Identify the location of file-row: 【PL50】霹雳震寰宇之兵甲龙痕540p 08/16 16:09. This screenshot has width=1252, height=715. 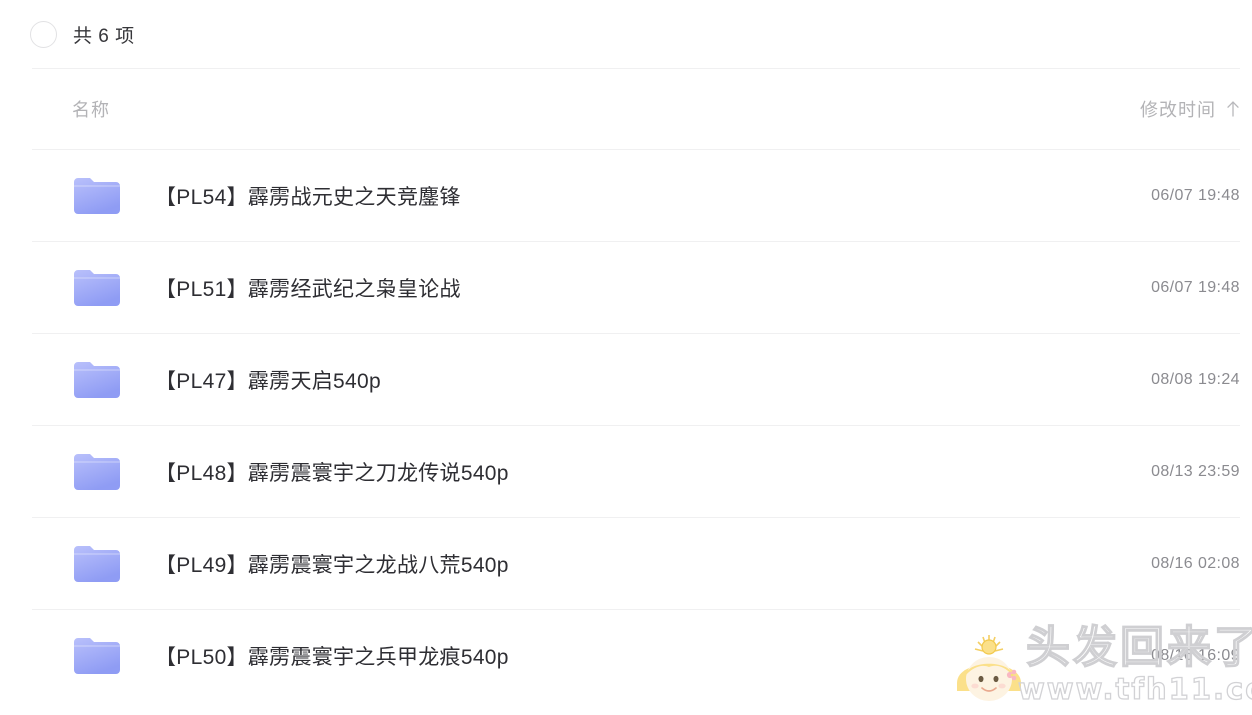
(626, 655).